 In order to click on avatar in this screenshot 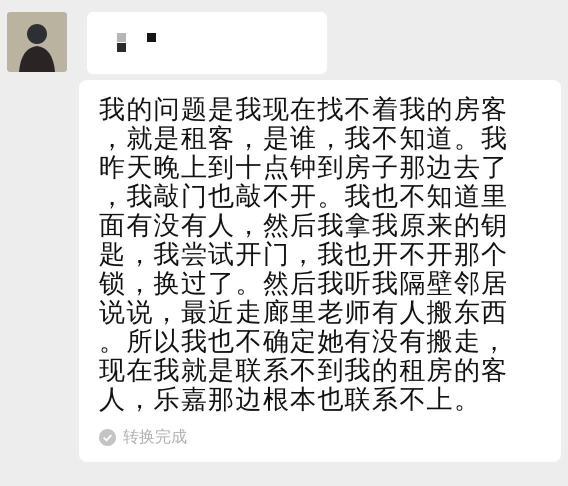, I will do `click(37, 42)`.